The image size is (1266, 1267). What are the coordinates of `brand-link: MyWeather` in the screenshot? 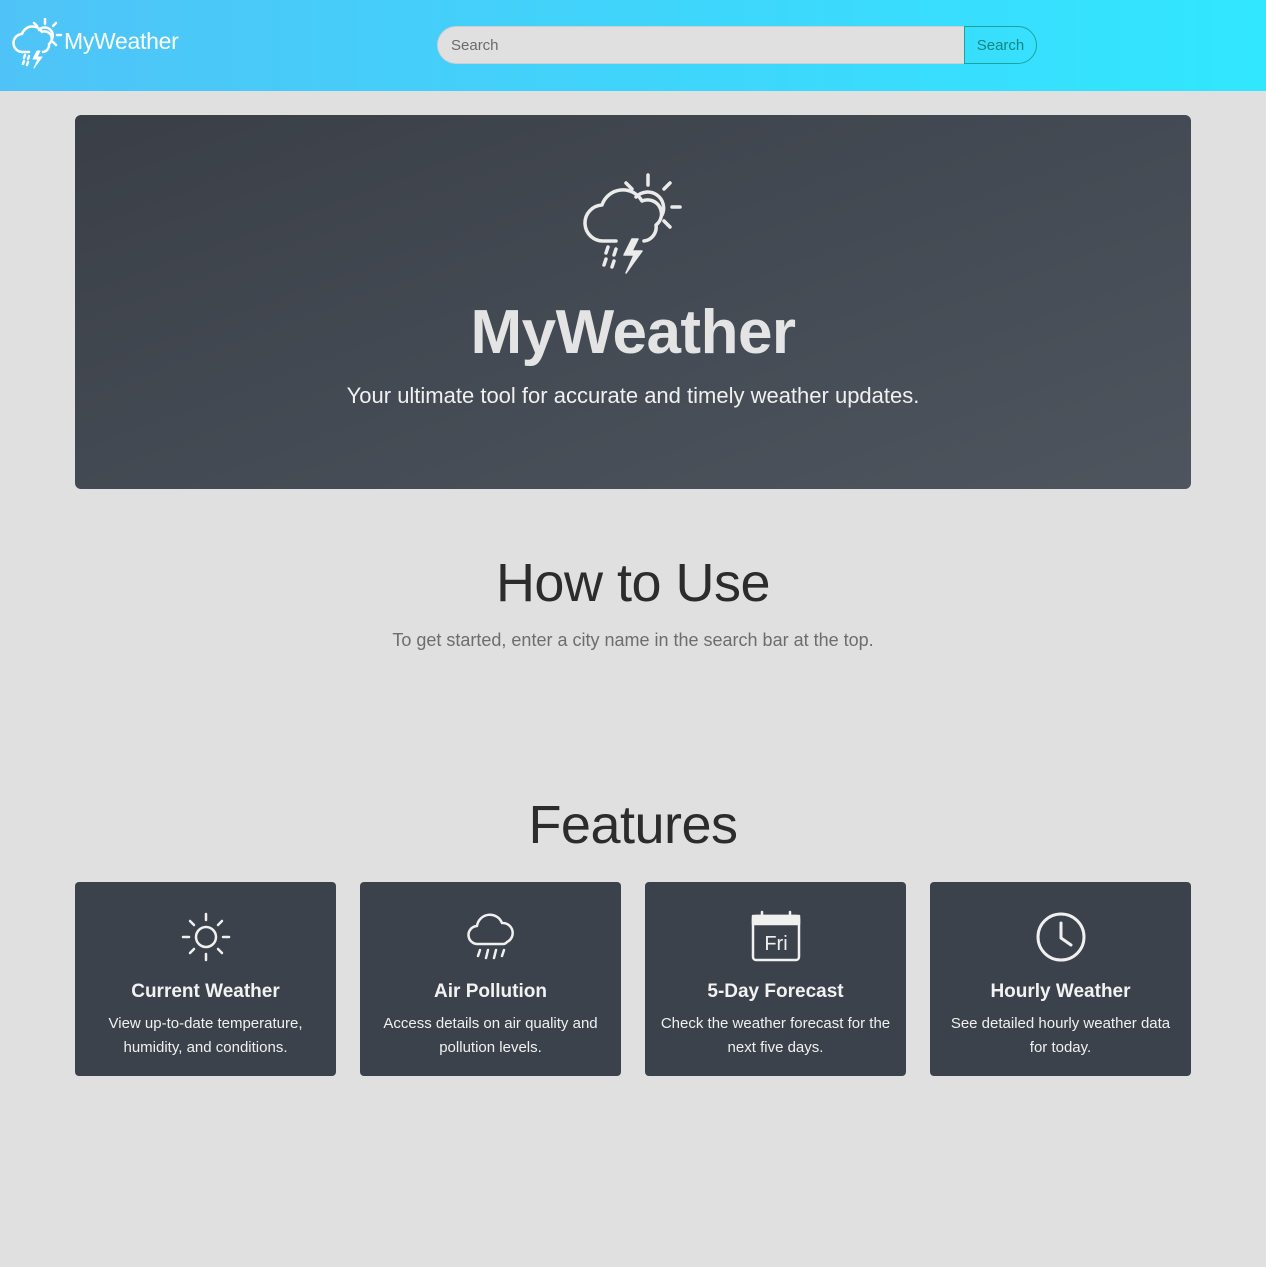 It's located at (95, 44).